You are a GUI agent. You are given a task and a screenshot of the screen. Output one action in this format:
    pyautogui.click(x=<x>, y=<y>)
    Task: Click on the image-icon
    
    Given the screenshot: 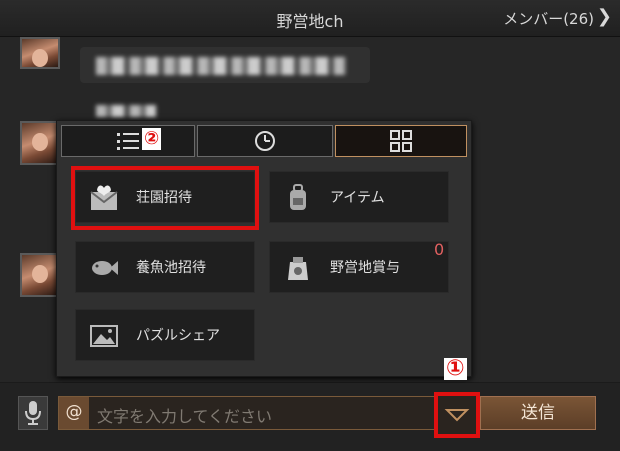 What is the action you would take?
    pyautogui.click(x=104, y=336)
    